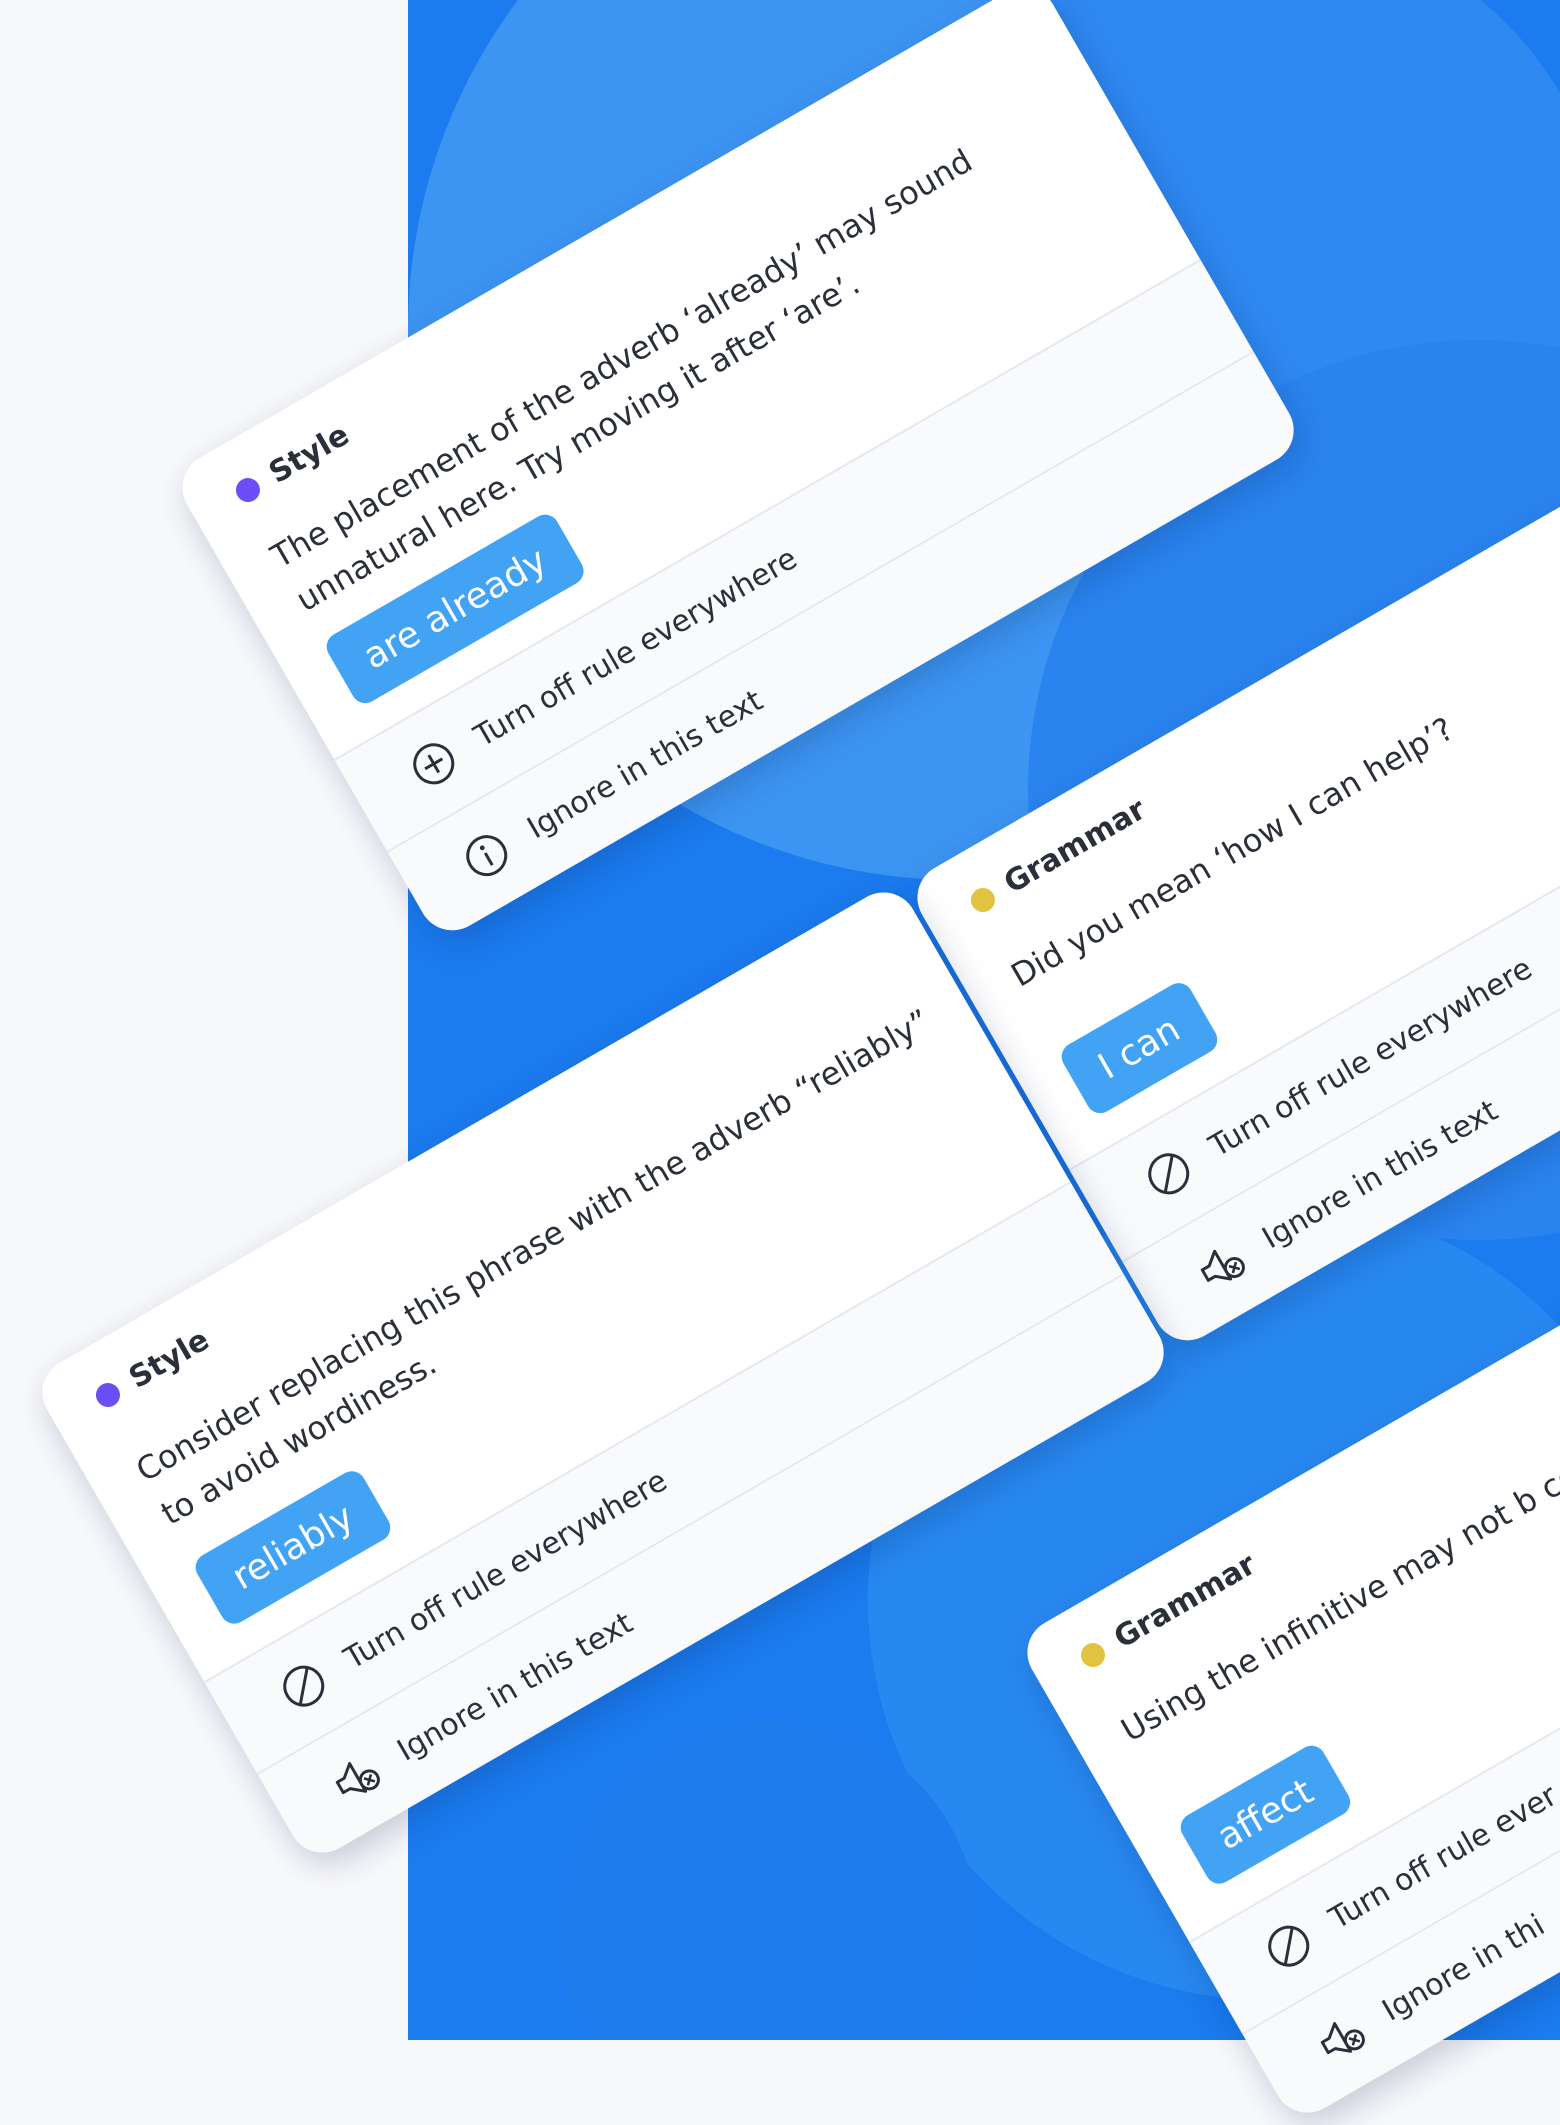  What do you see at coordinates (434, 764) in the screenshot?
I see `add-circle-icon` at bounding box center [434, 764].